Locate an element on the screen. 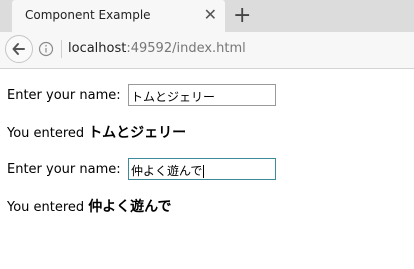  url-bar: localhost:49592/index.html is located at coordinates (157, 48).